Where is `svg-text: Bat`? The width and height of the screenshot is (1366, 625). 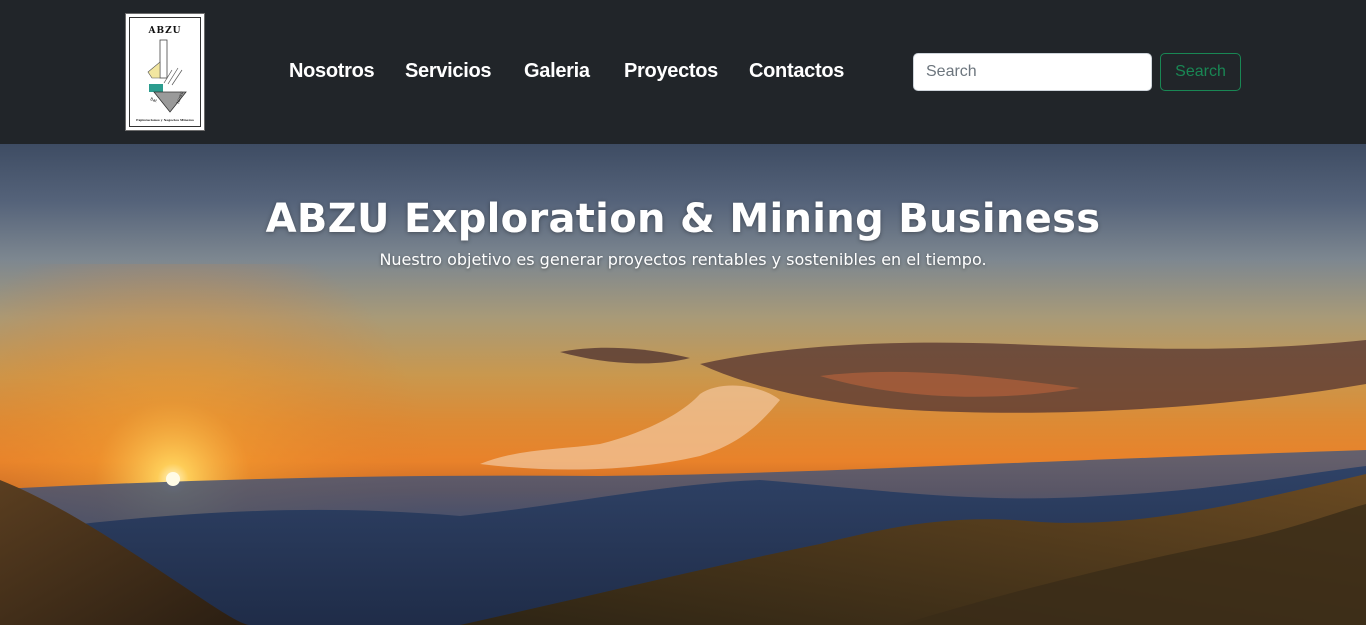
svg-text: Bat is located at coordinates (154, 99).